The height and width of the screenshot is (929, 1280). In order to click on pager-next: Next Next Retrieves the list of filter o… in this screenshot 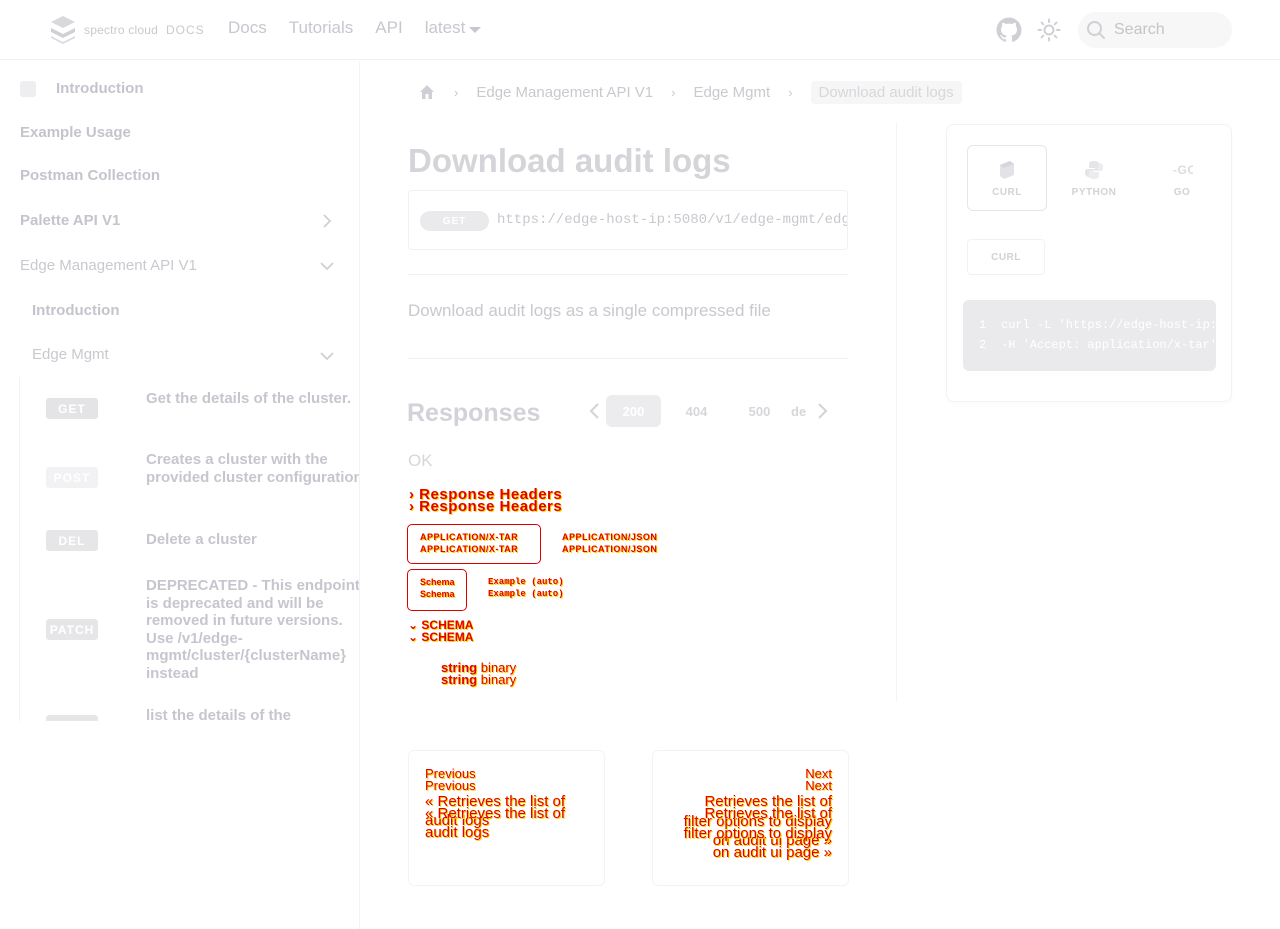, I will do `click(750, 818)`.